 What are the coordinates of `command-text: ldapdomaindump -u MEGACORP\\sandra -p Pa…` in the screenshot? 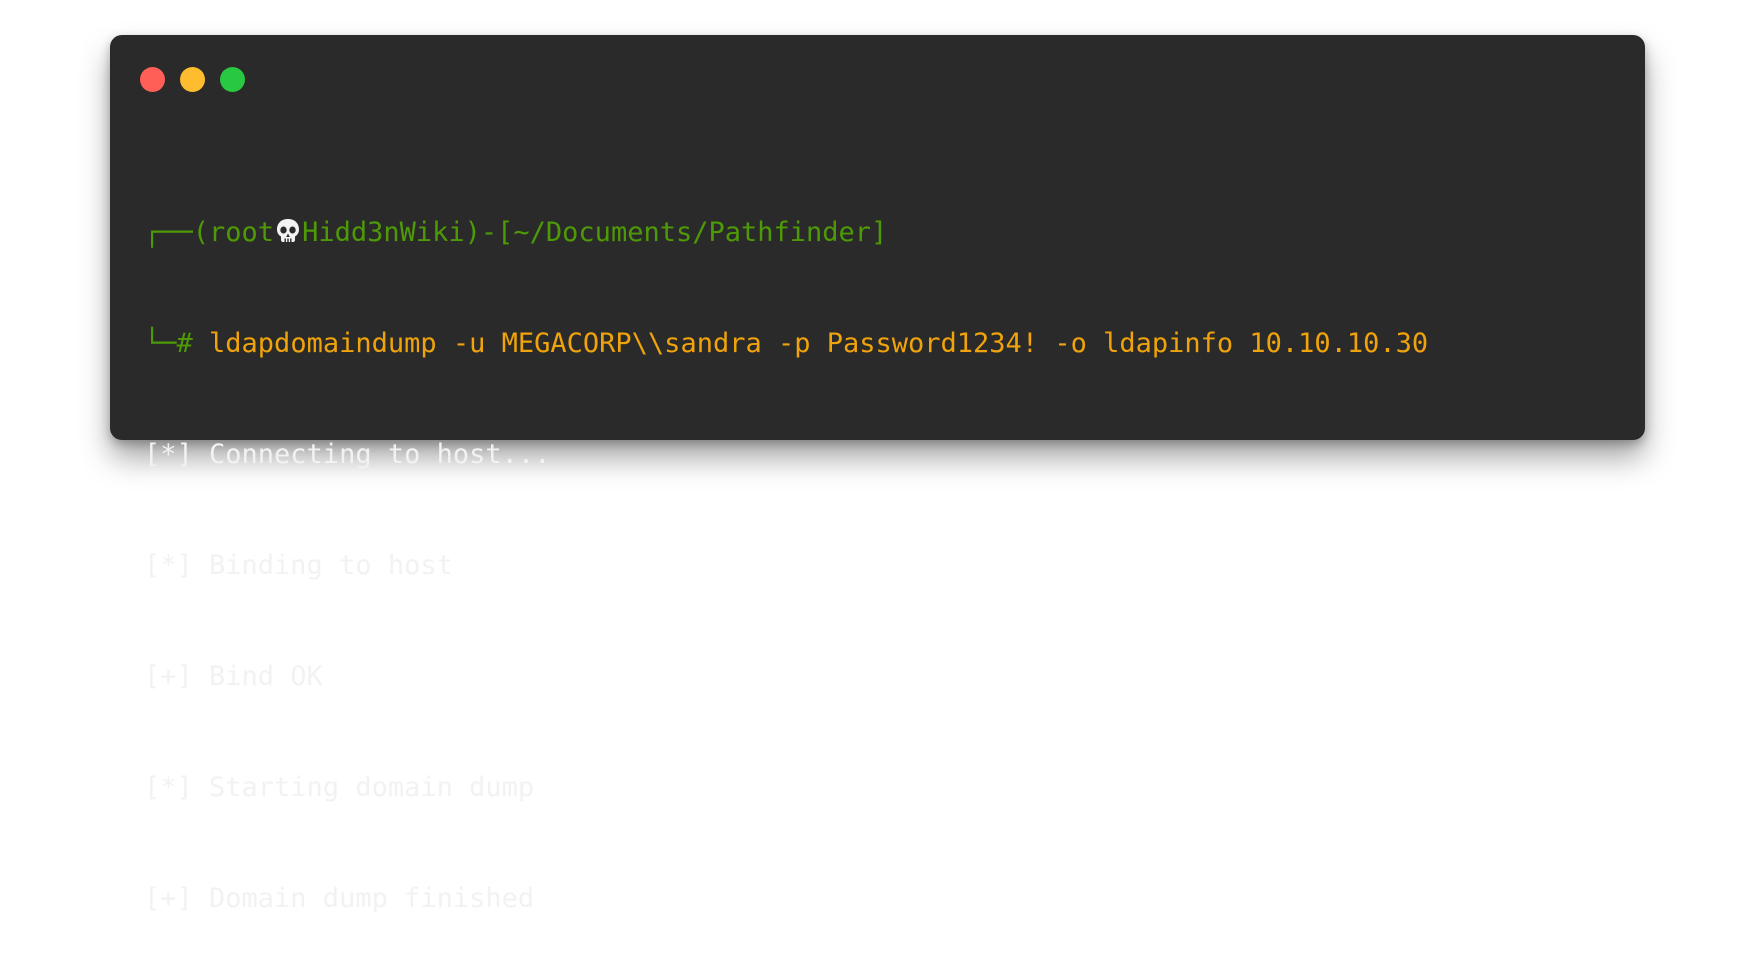 It's located at (810, 343).